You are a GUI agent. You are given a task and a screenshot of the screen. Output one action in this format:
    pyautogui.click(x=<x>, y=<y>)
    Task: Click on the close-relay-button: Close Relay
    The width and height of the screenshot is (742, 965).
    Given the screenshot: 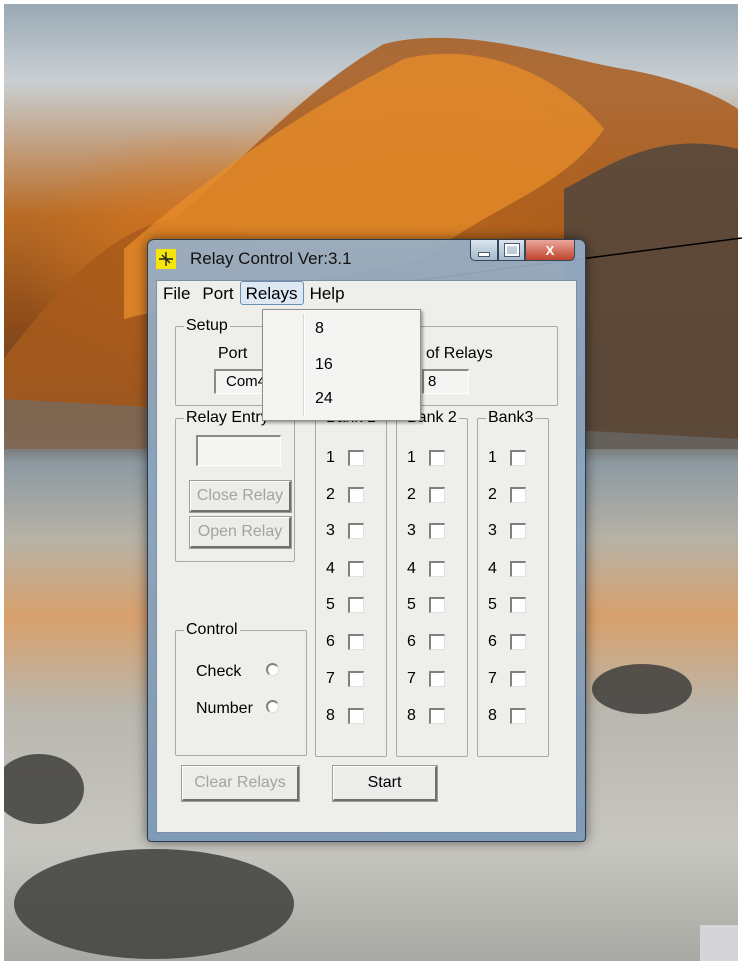 What is the action you would take?
    pyautogui.click(x=240, y=496)
    